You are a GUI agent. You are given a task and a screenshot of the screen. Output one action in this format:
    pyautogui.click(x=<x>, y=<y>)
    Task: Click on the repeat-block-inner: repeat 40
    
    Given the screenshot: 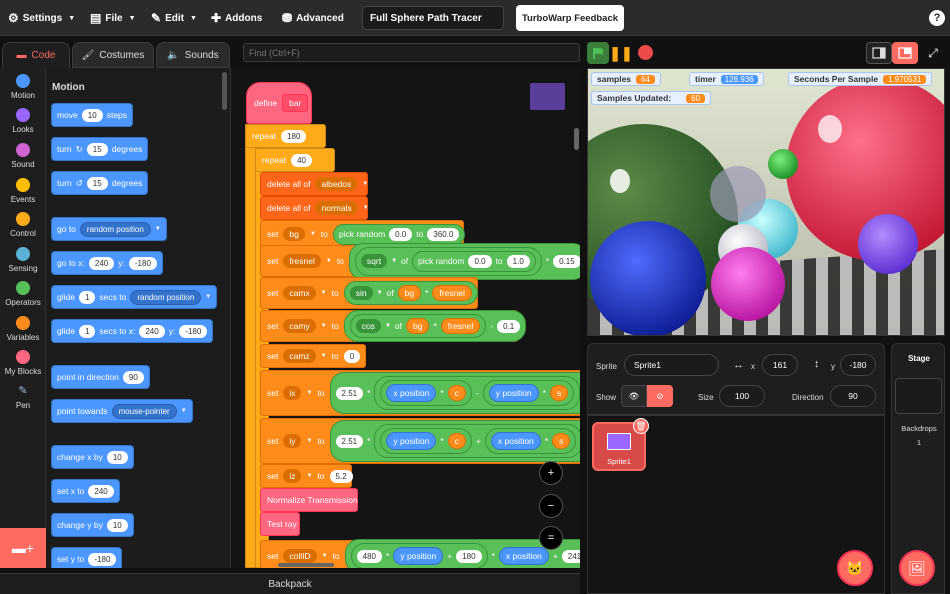 What is the action you would take?
    pyautogui.click(x=295, y=160)
    